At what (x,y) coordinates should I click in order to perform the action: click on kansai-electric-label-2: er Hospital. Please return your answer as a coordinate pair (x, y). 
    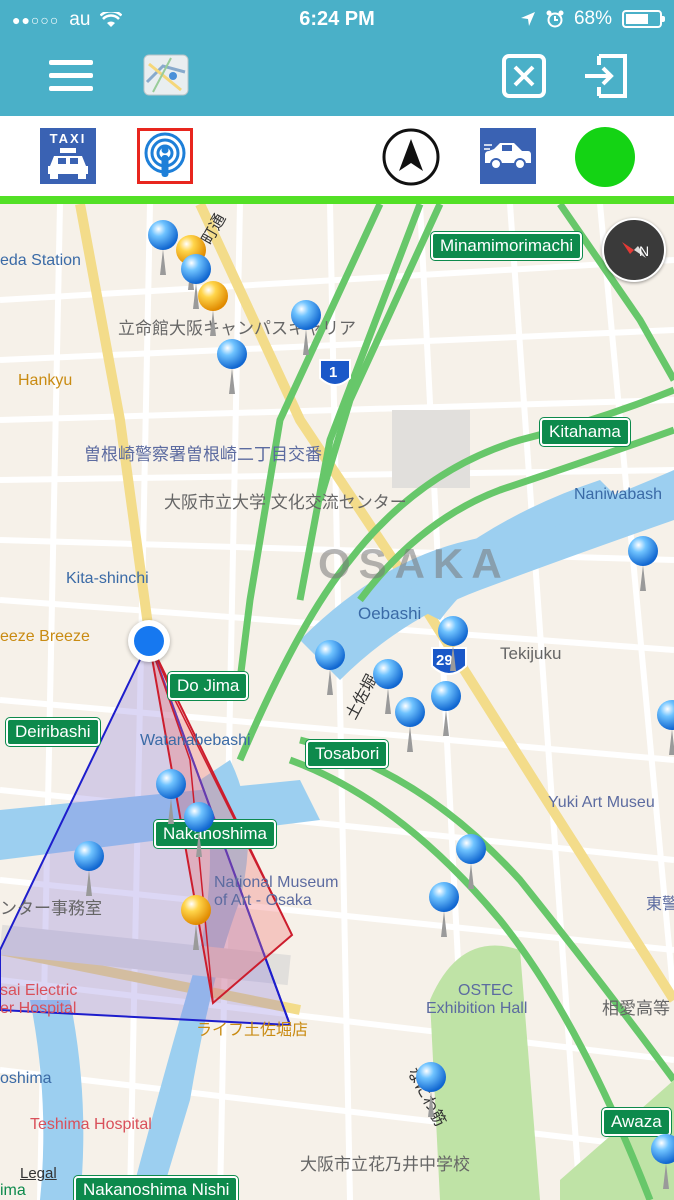
    Looking at the image, I should click on (38, 1008).